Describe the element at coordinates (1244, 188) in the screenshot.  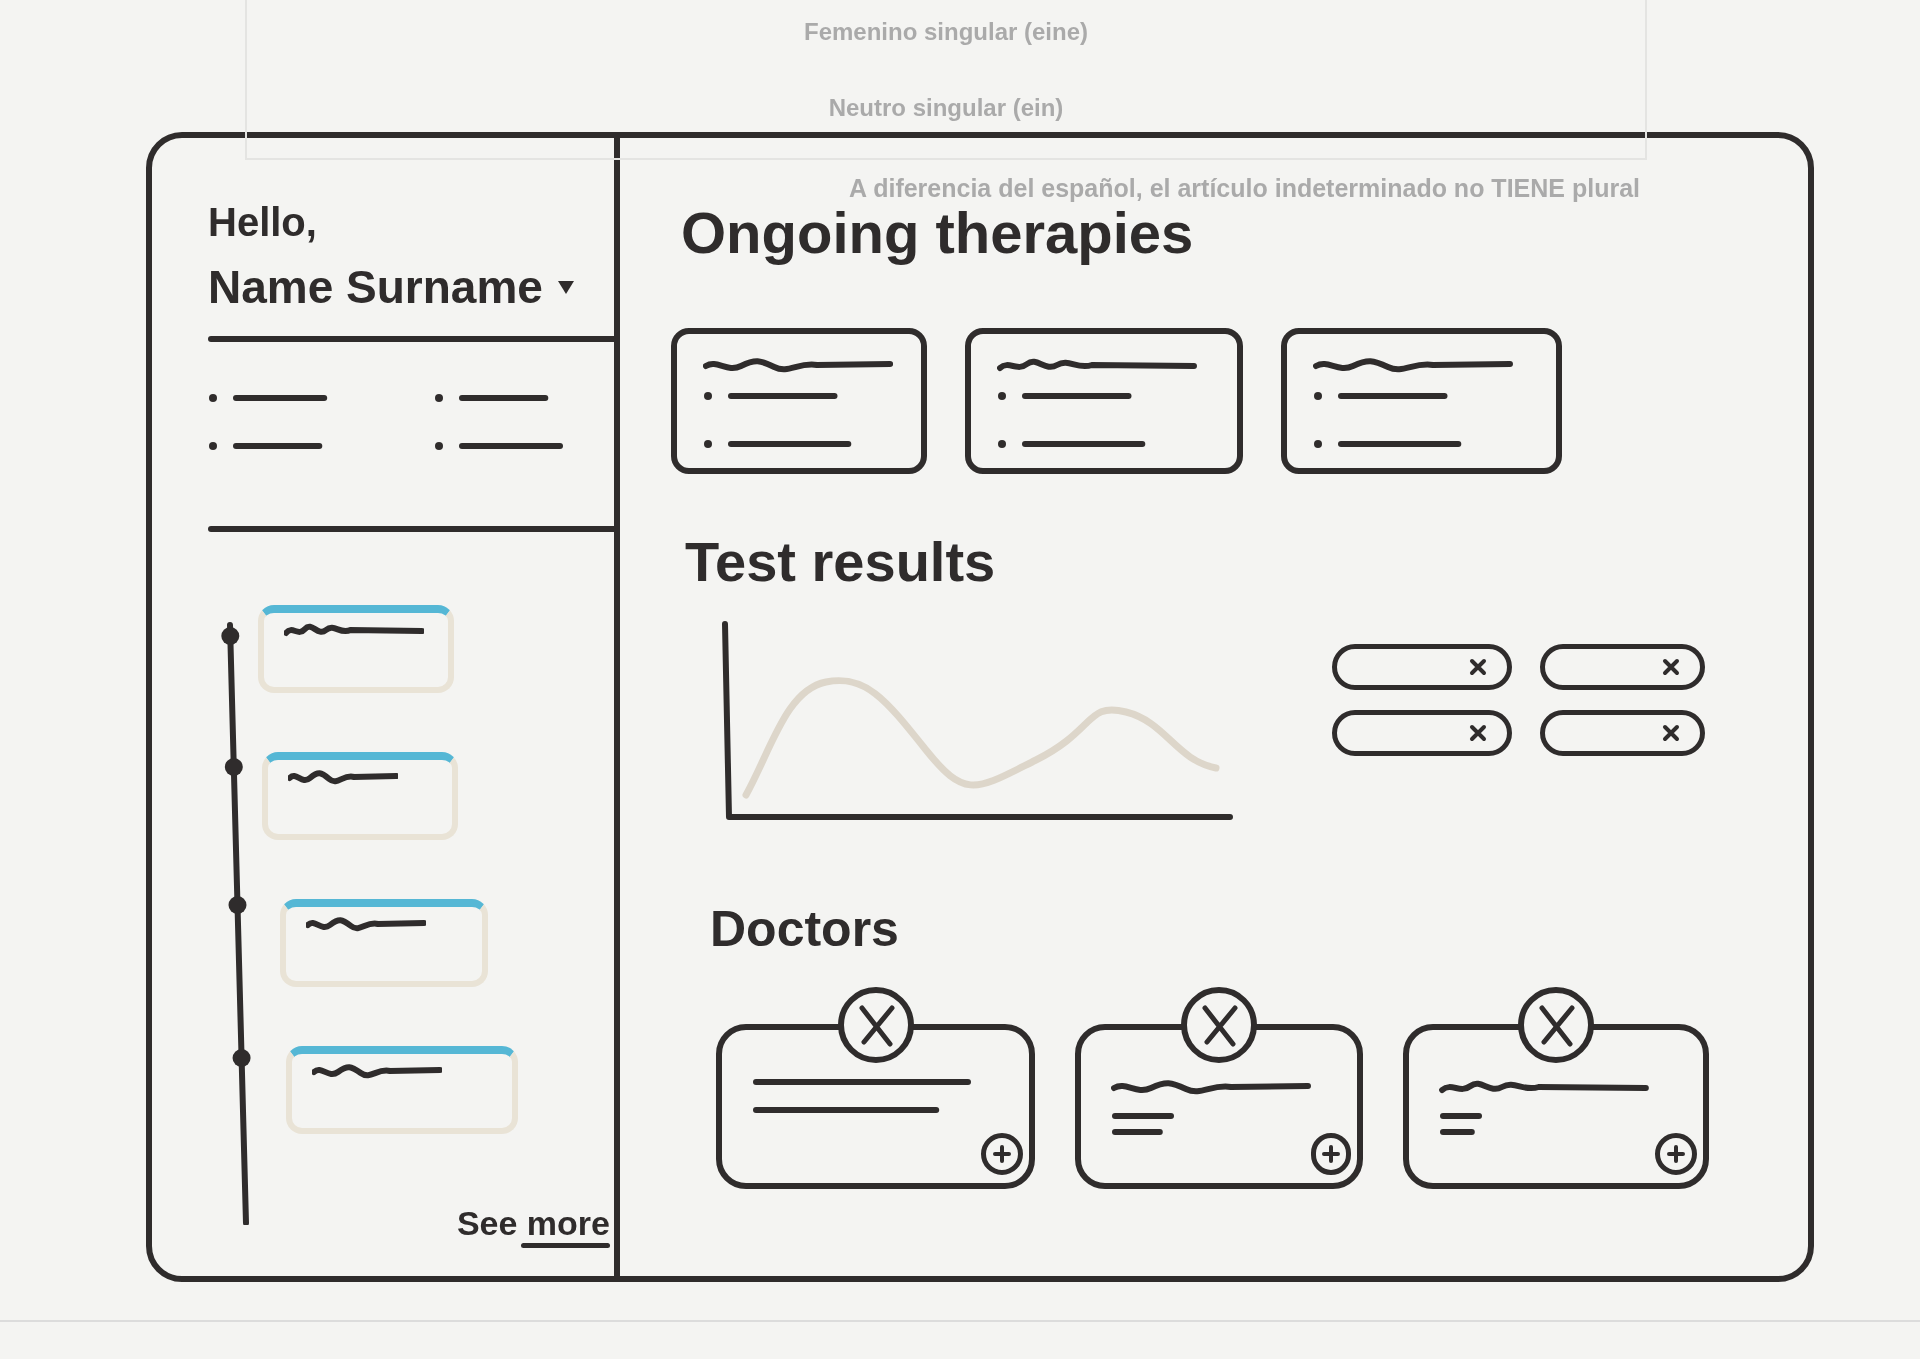
I see `show-through-text: A diferencia del español, el artículo indeterminado no TIENE plural` at that location.